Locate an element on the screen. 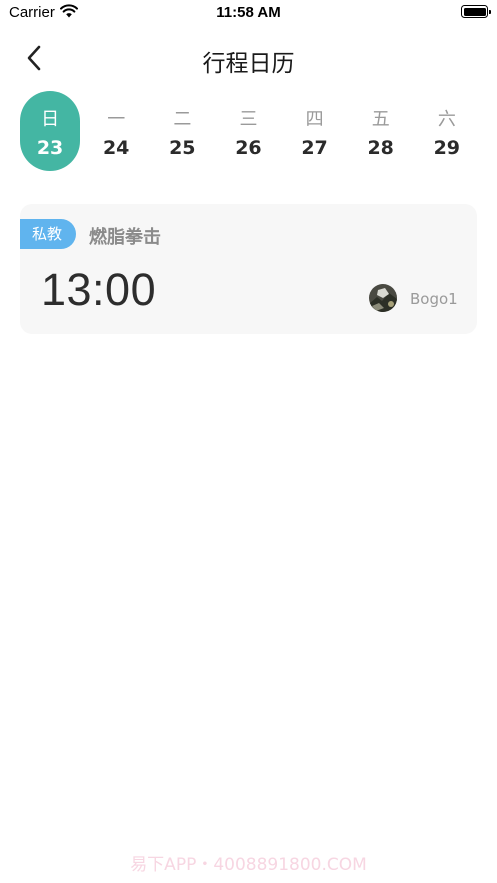  course-name: 燃脂拳击 is located at coordinates (125, 237).